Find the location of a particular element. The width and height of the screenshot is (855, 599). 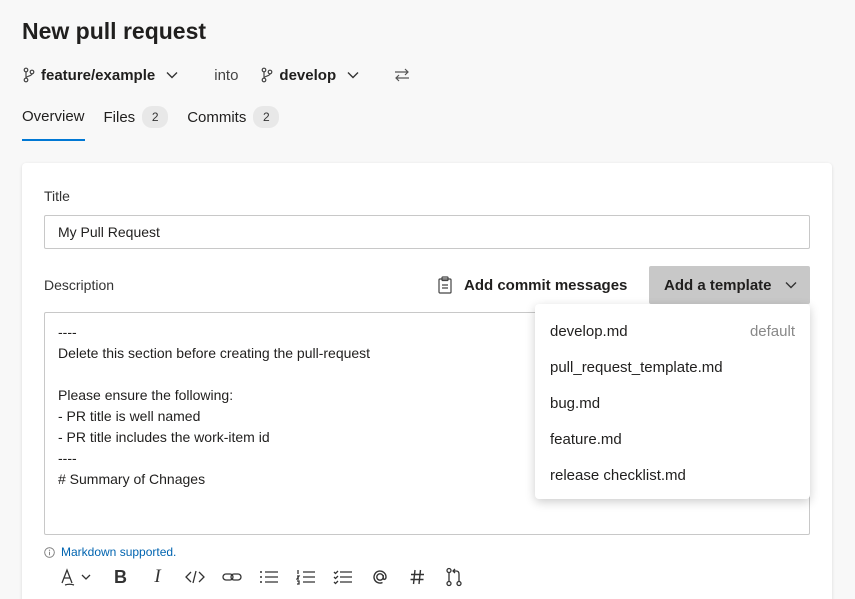

files-count-badge: 2 is located at coordinates (155, 117).